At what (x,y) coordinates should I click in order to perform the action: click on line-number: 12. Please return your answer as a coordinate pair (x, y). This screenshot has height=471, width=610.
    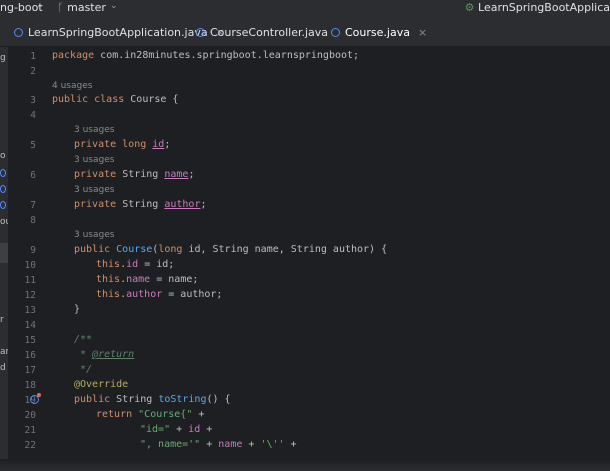
    Looking at the image, I should click on (30, 295).